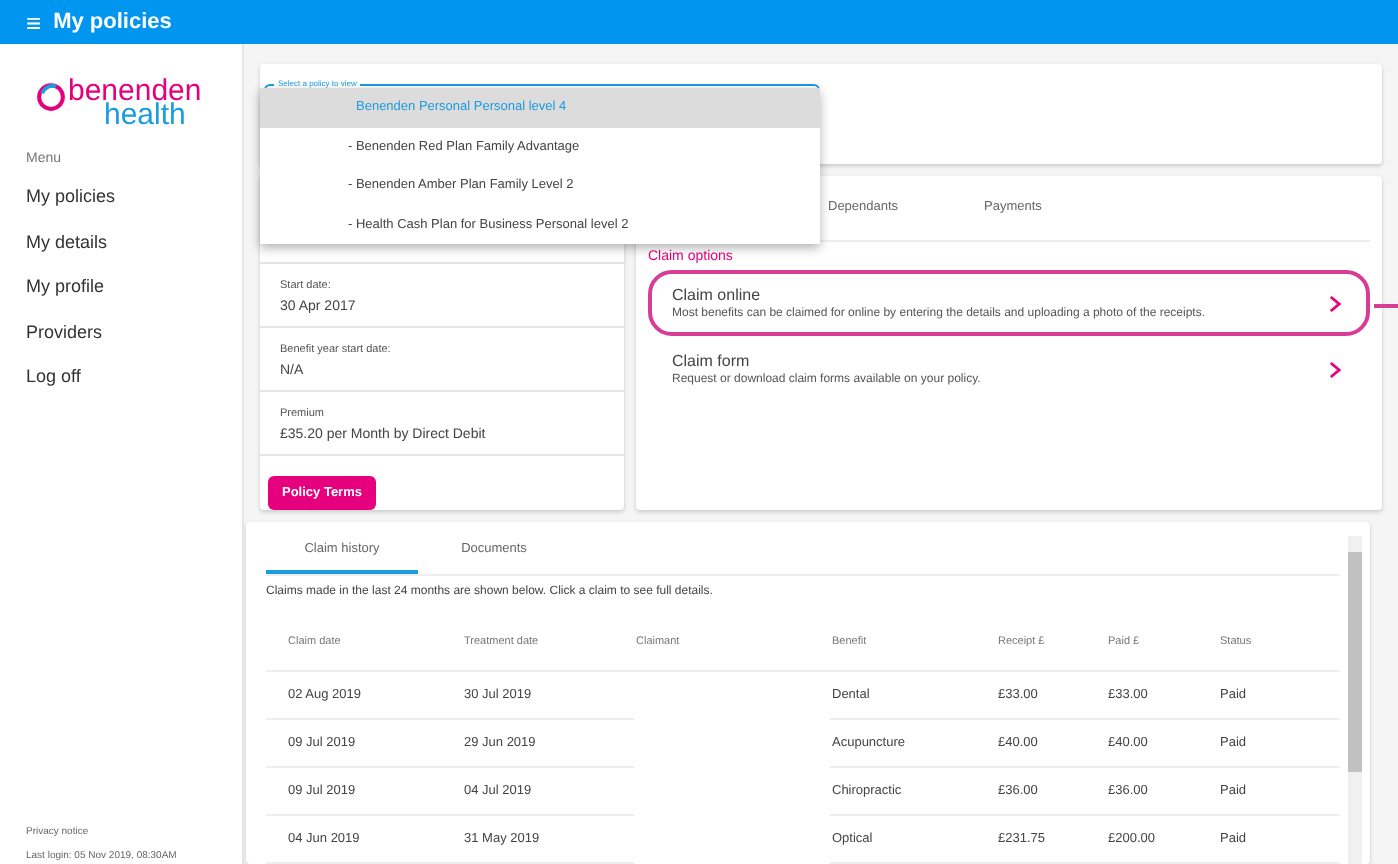 The height and width of the screenshot is (864, 1398). What do you see at coordinates (1355, 700) in the screenshot?
I see `scrollbar` at bounding box center [1355, 700].